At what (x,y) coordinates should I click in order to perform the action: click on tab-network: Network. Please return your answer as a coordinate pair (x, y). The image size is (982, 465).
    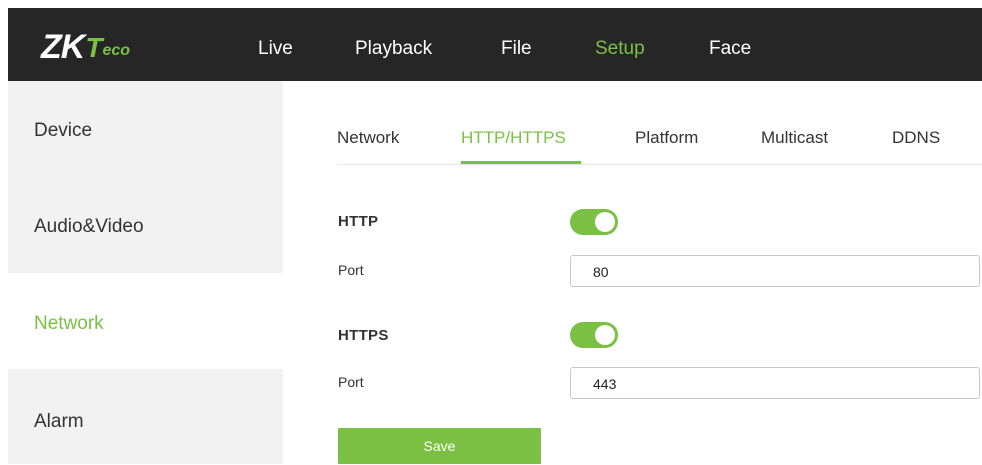
    Looking at the image, I should click on (368, 138).